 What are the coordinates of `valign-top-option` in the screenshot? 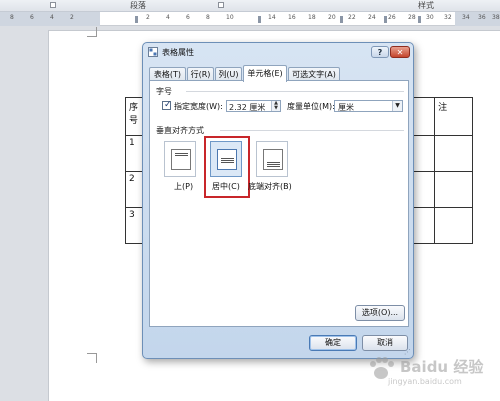 It's located at (180, 159).